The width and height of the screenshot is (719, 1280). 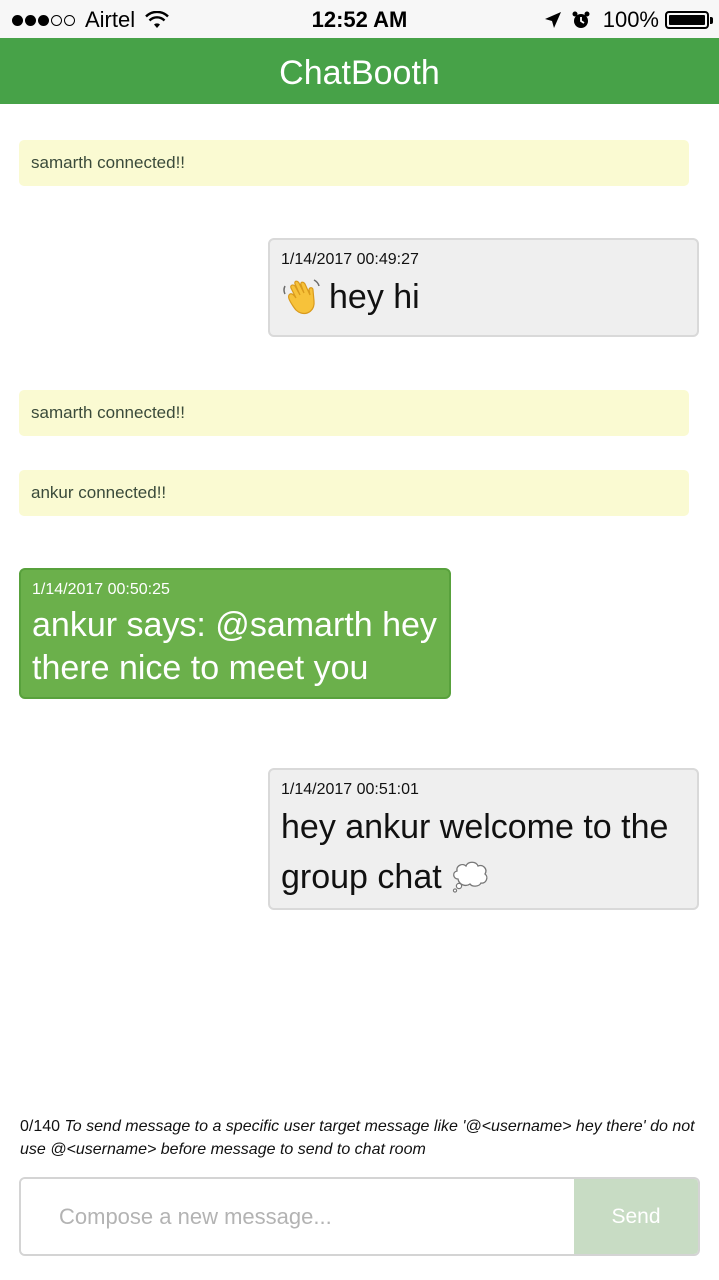 What do you see at coordinates (470, 877) in the screenshot?
I see `thought-bubble-icon` at bounding box center [470, 877].